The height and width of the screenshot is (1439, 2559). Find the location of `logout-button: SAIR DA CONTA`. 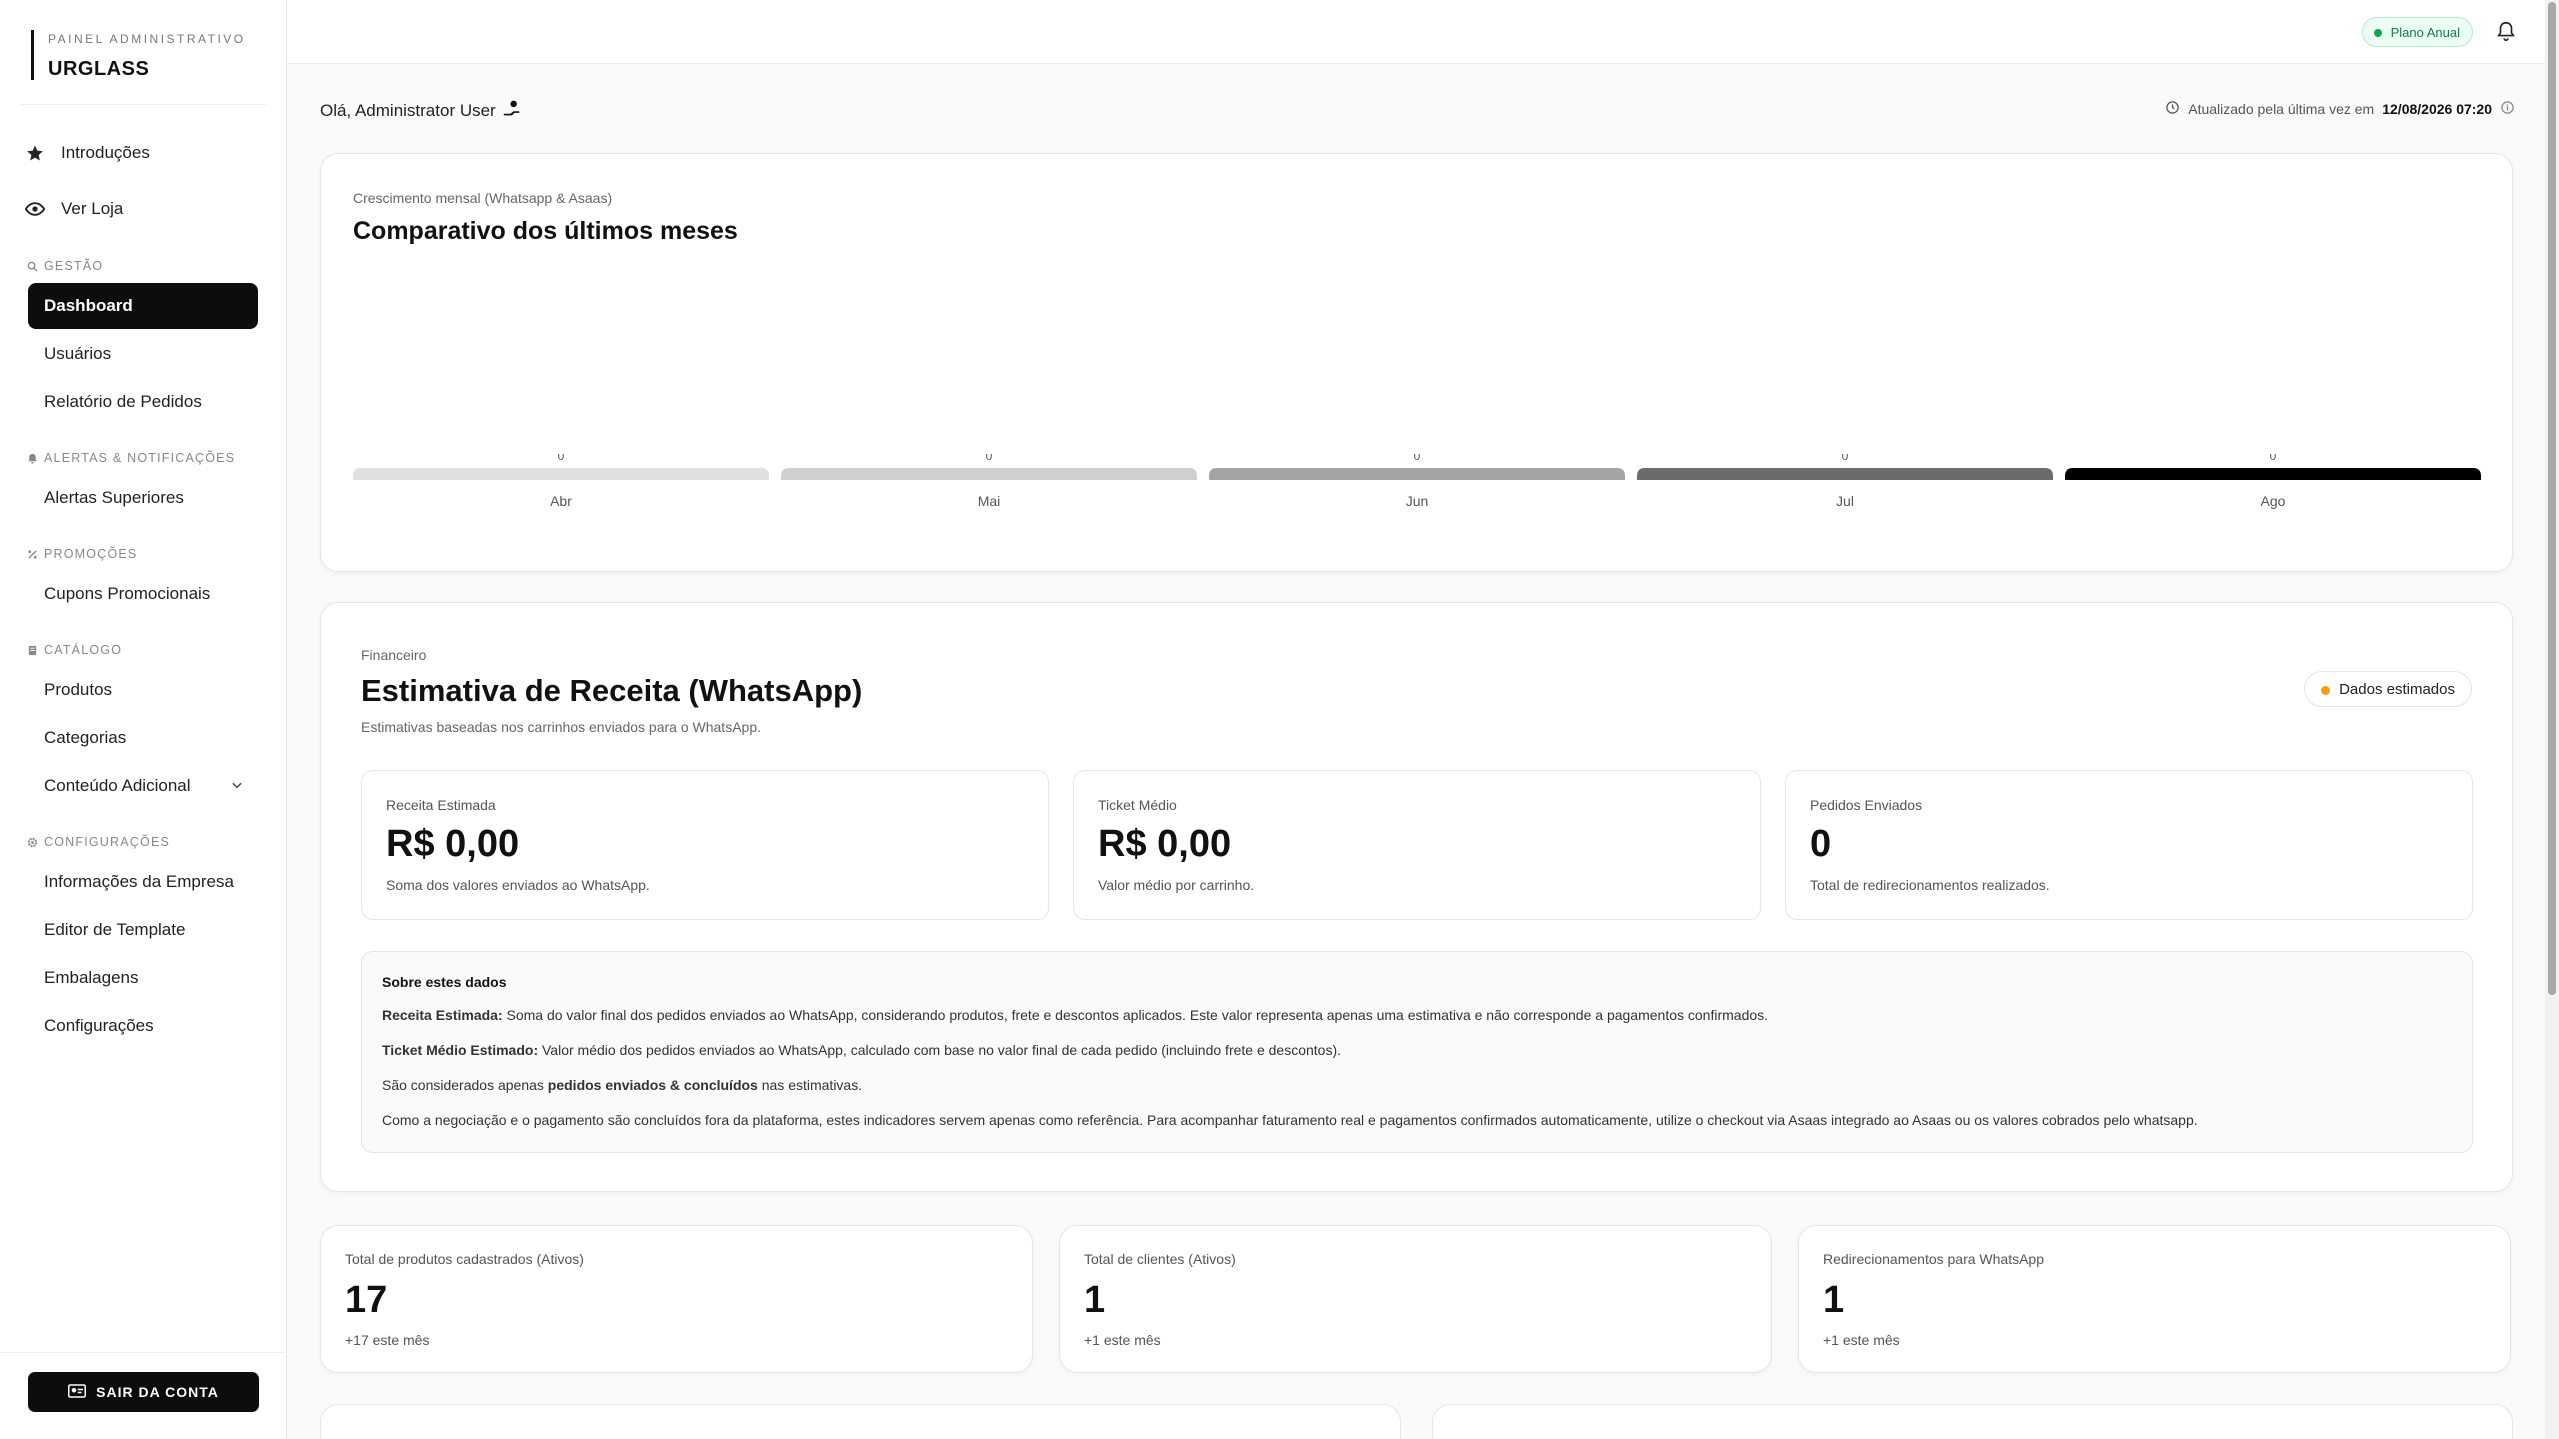

logout-button: SAIR DA CONTA is located at coordinates (143, 1392).